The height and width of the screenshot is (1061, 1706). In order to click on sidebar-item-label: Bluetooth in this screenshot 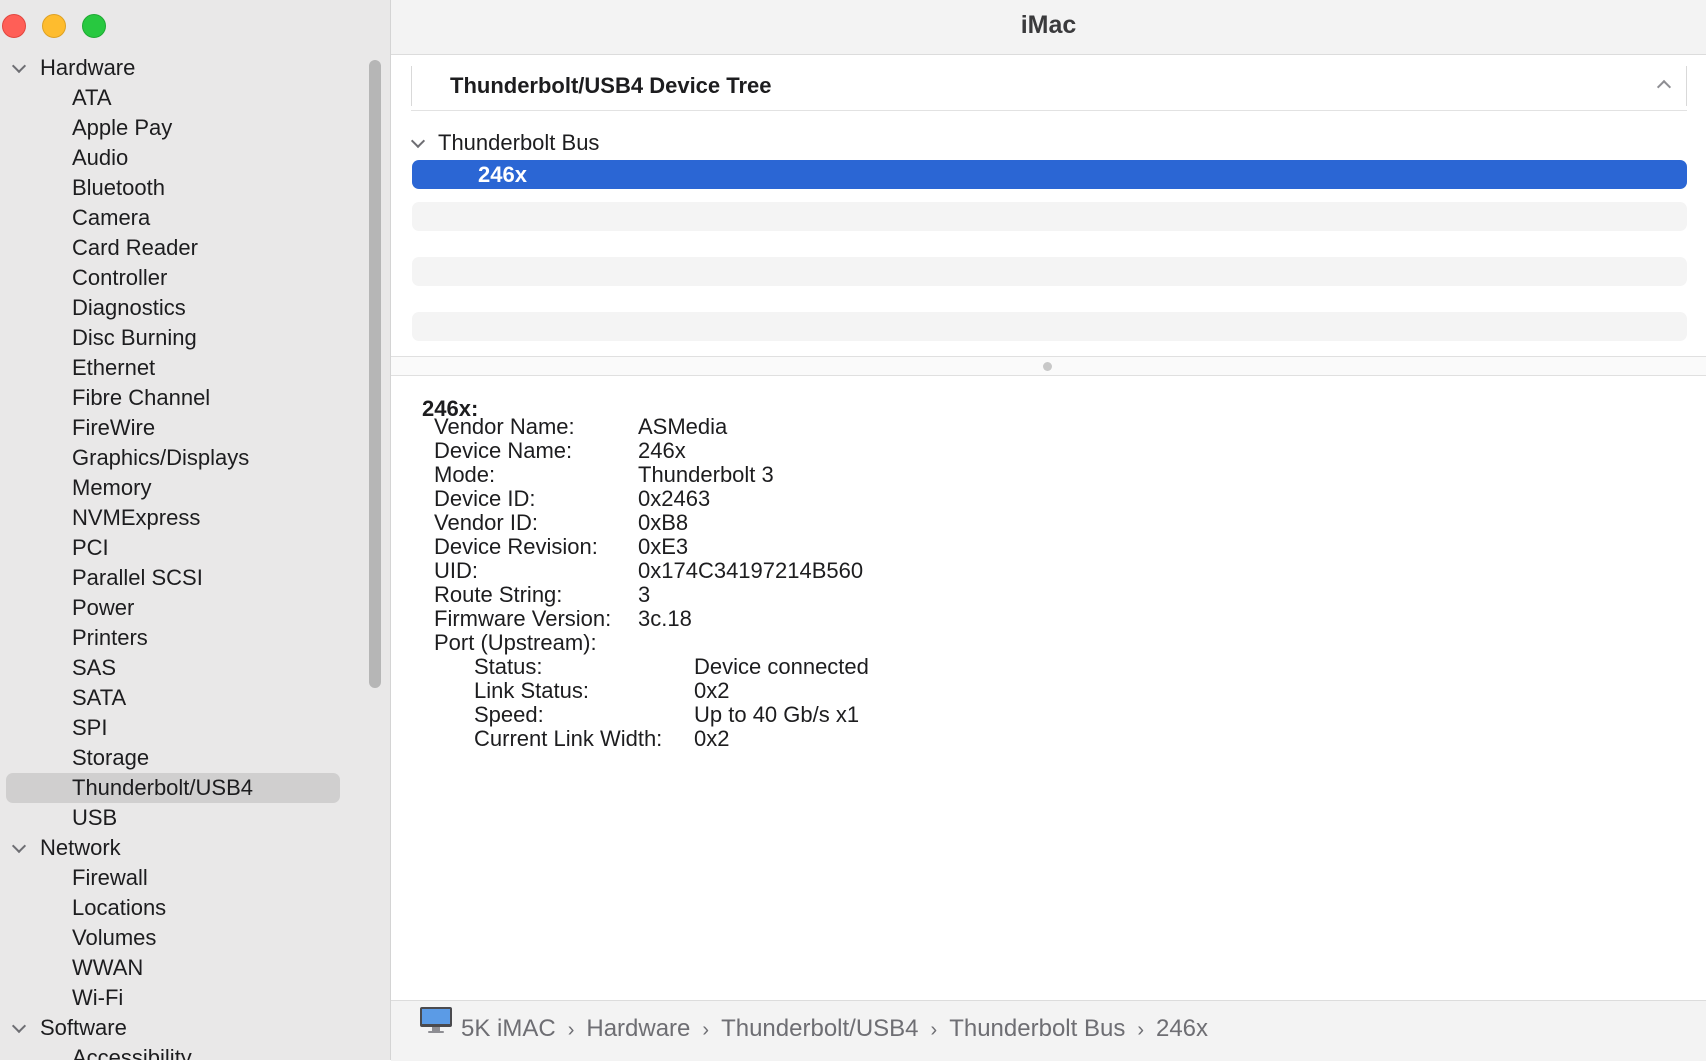, I will do `click(118, 187)`.